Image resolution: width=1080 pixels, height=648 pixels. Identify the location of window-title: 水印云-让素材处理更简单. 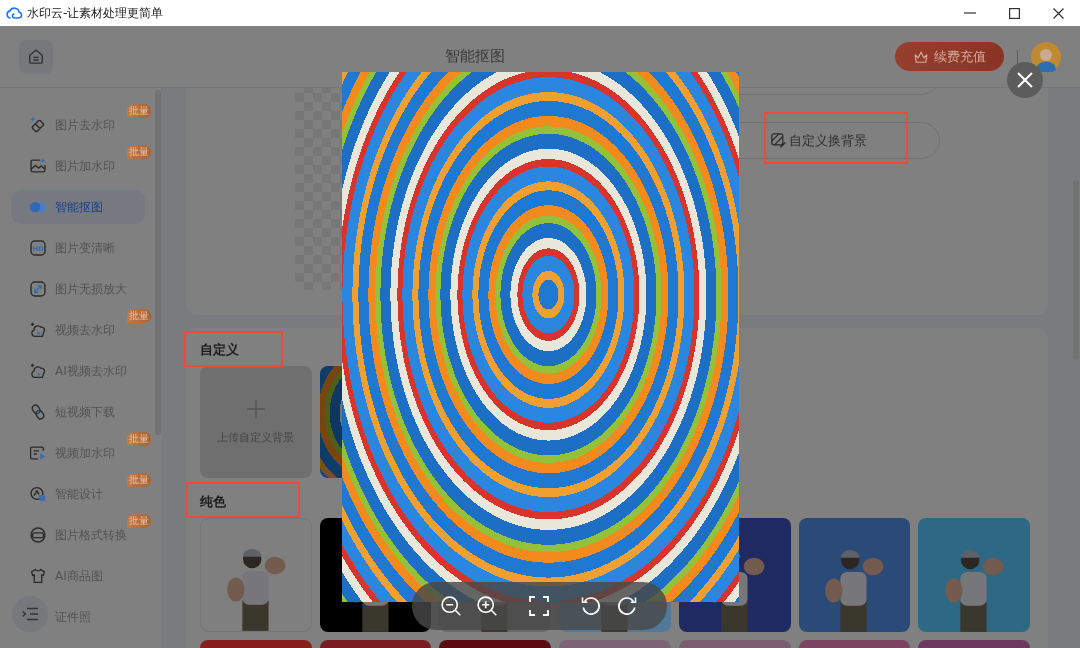
(95, 13).